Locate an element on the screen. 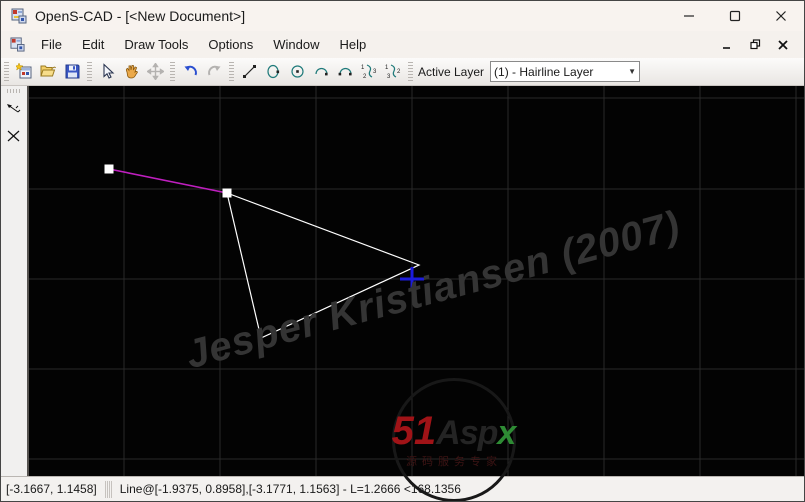  mdi-restore-icon is located at coordinates (754, 44).